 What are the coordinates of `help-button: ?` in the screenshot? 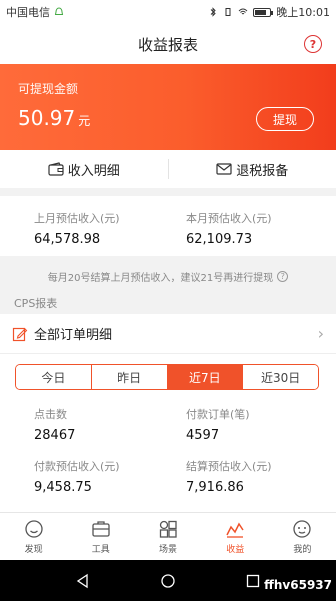 It's located at (313, 44).